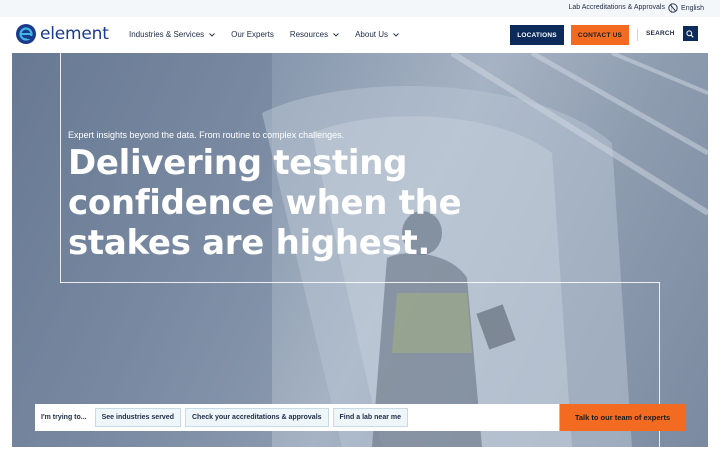  I want to click on nav-our-experts: Our Experts, so click(252, 34).